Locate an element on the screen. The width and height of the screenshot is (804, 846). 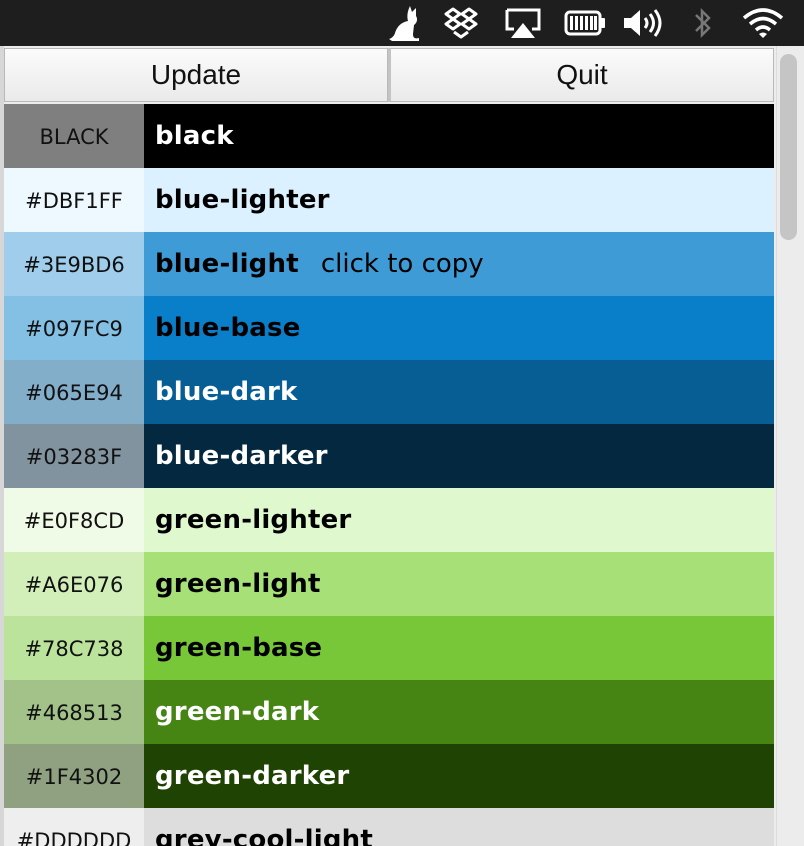
battery-icon is located at coordinates (585, 23).